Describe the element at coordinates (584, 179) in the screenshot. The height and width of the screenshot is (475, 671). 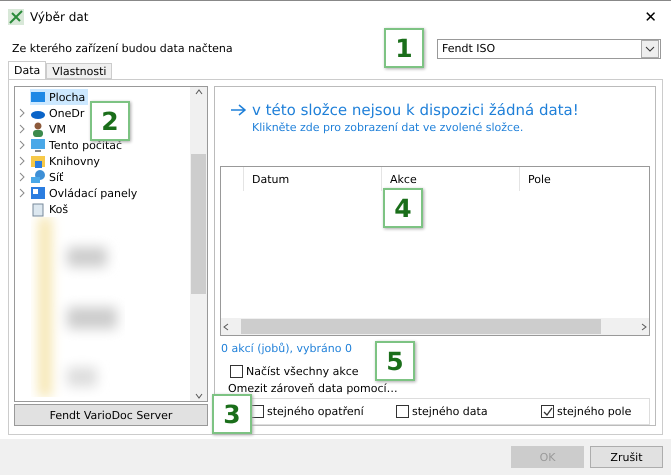
I see `column-header: Pole` at that location.